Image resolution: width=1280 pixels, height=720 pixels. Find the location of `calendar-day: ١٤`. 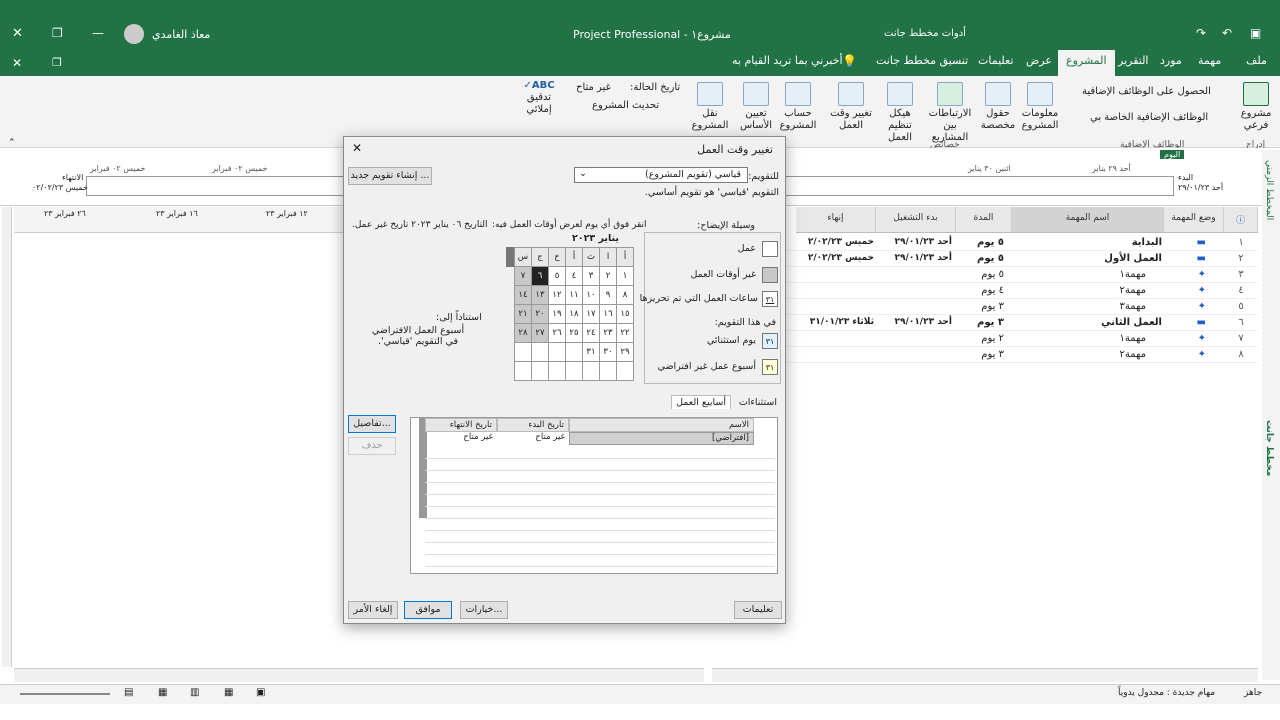

calendar-day: ١٤ is located at coordinates (523, 295).